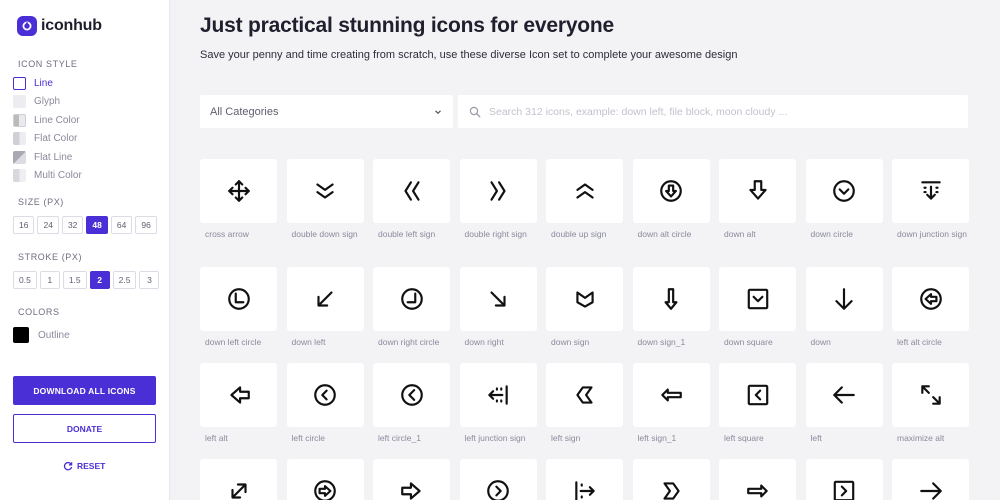 Image resolution: width=1000 pixels, height=500 pixels. Describe the element at coordinates (149, 280) in the screenshot. I see `stroke-option: 3` at that location.